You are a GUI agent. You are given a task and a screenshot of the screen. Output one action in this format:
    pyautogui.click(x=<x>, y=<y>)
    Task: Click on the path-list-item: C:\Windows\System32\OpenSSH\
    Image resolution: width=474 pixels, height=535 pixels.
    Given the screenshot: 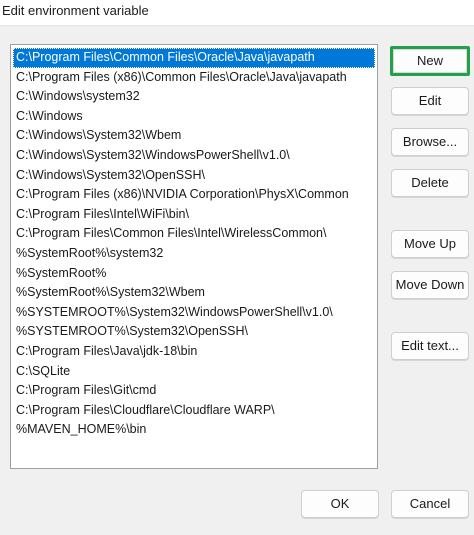 What is the action you would take?
    pyautogui.click(x=194, y=176)
    